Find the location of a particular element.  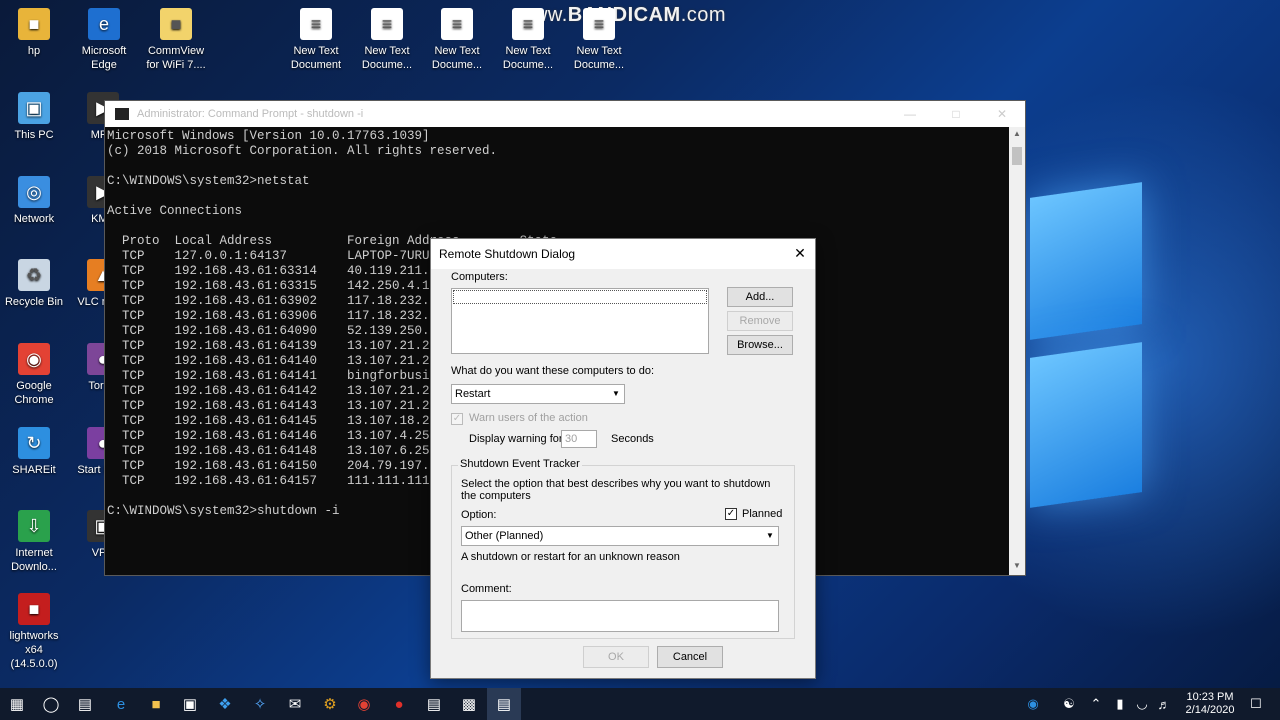

scroll-down-icon: ▼ is located at coordinates (1017, 568).